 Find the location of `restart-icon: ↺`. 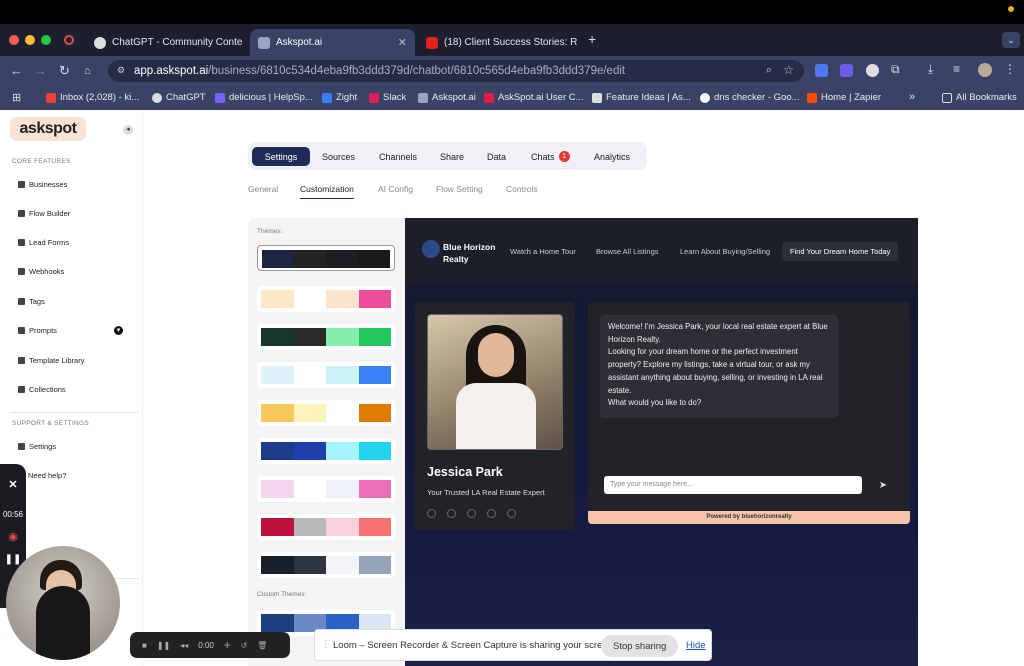

restart-icon: ↺ is located at coordinates (244, 645).